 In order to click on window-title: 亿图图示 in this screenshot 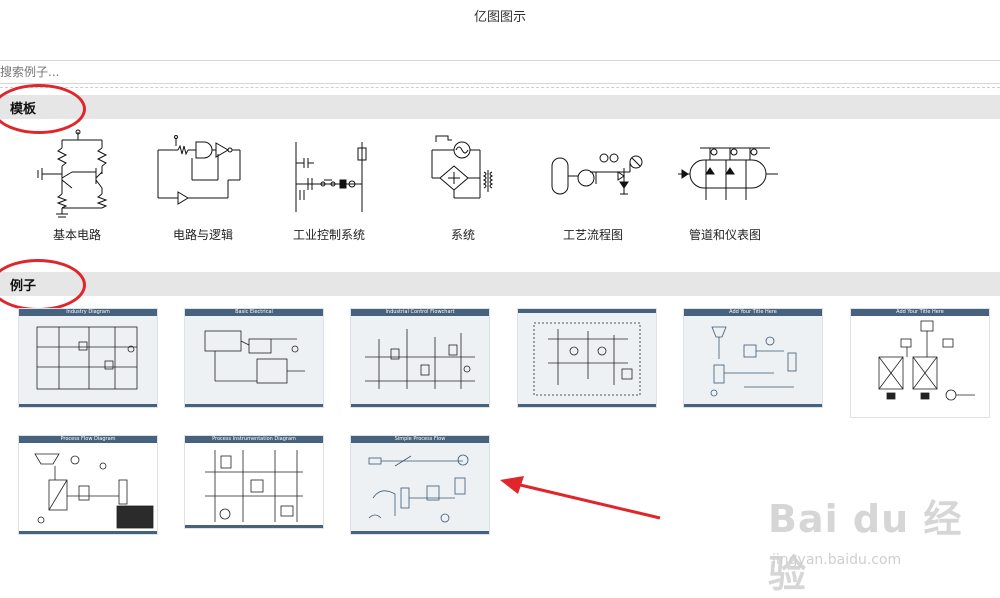, I will do `click(499, 17)`.